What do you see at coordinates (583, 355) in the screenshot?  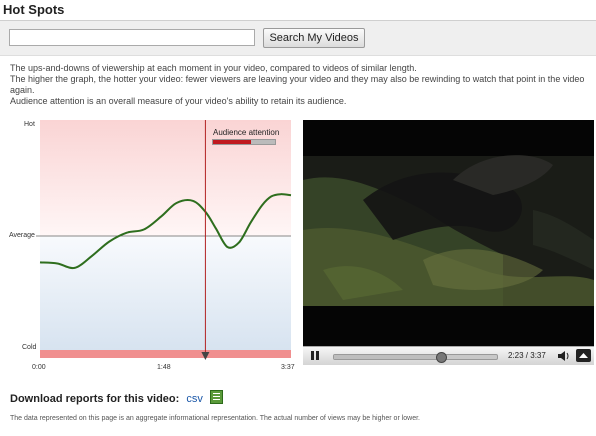 I see `fullscreen-icon` at bounding box center [583, 355].